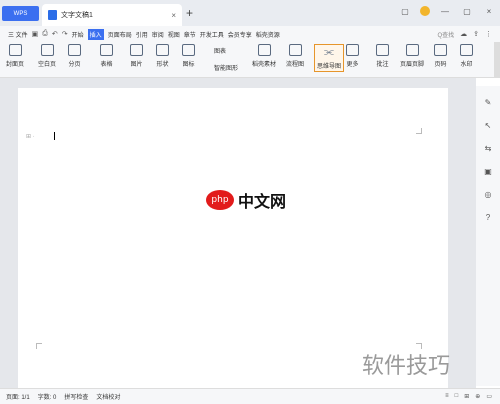  What do you see at coordinates (489, 396) in the screenshot?
I see `focus-view-icon: ▭` at bounding box center [489, 396].